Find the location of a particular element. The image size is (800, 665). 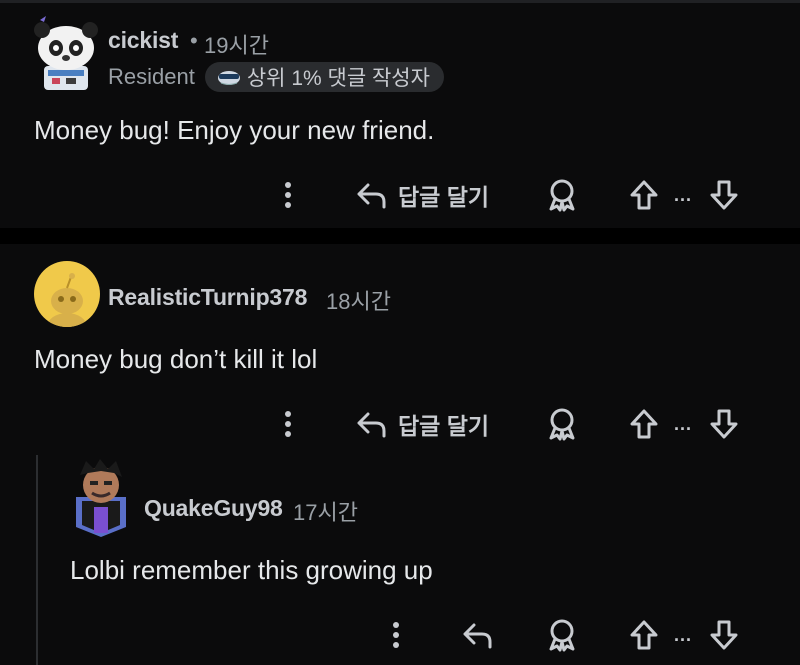

snoo-avatar-icon is located at coordinates (67, 300).